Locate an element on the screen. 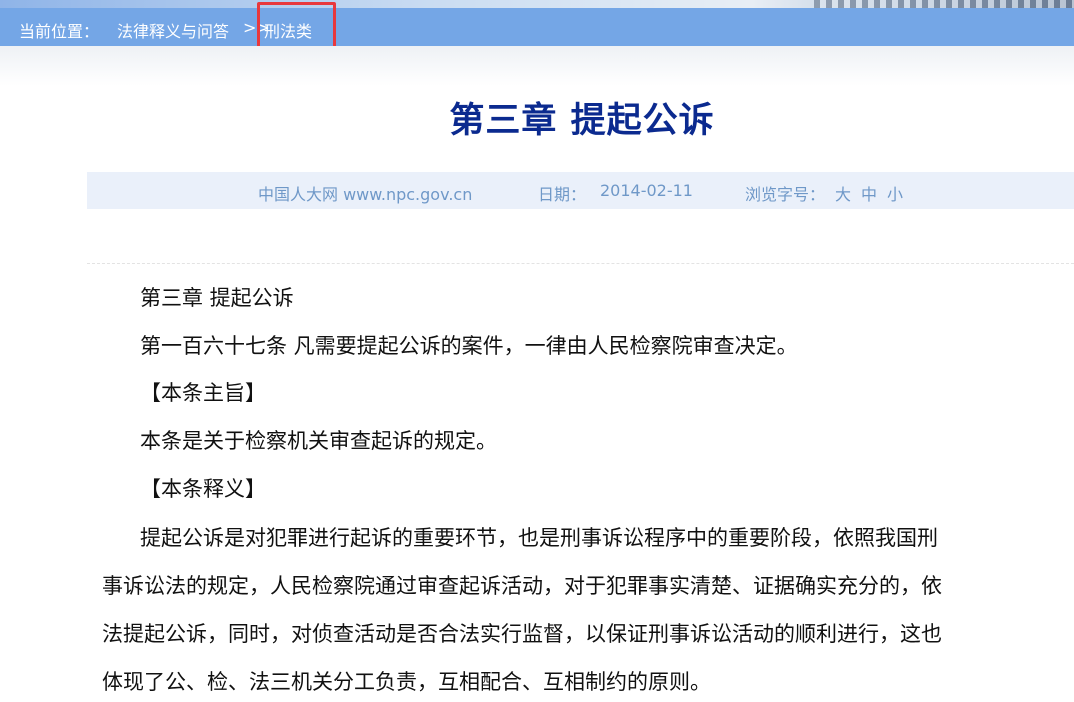 The height and width of the screenshot is (702, 1074). header-banner-pattern is located at coordinates (944, 4).